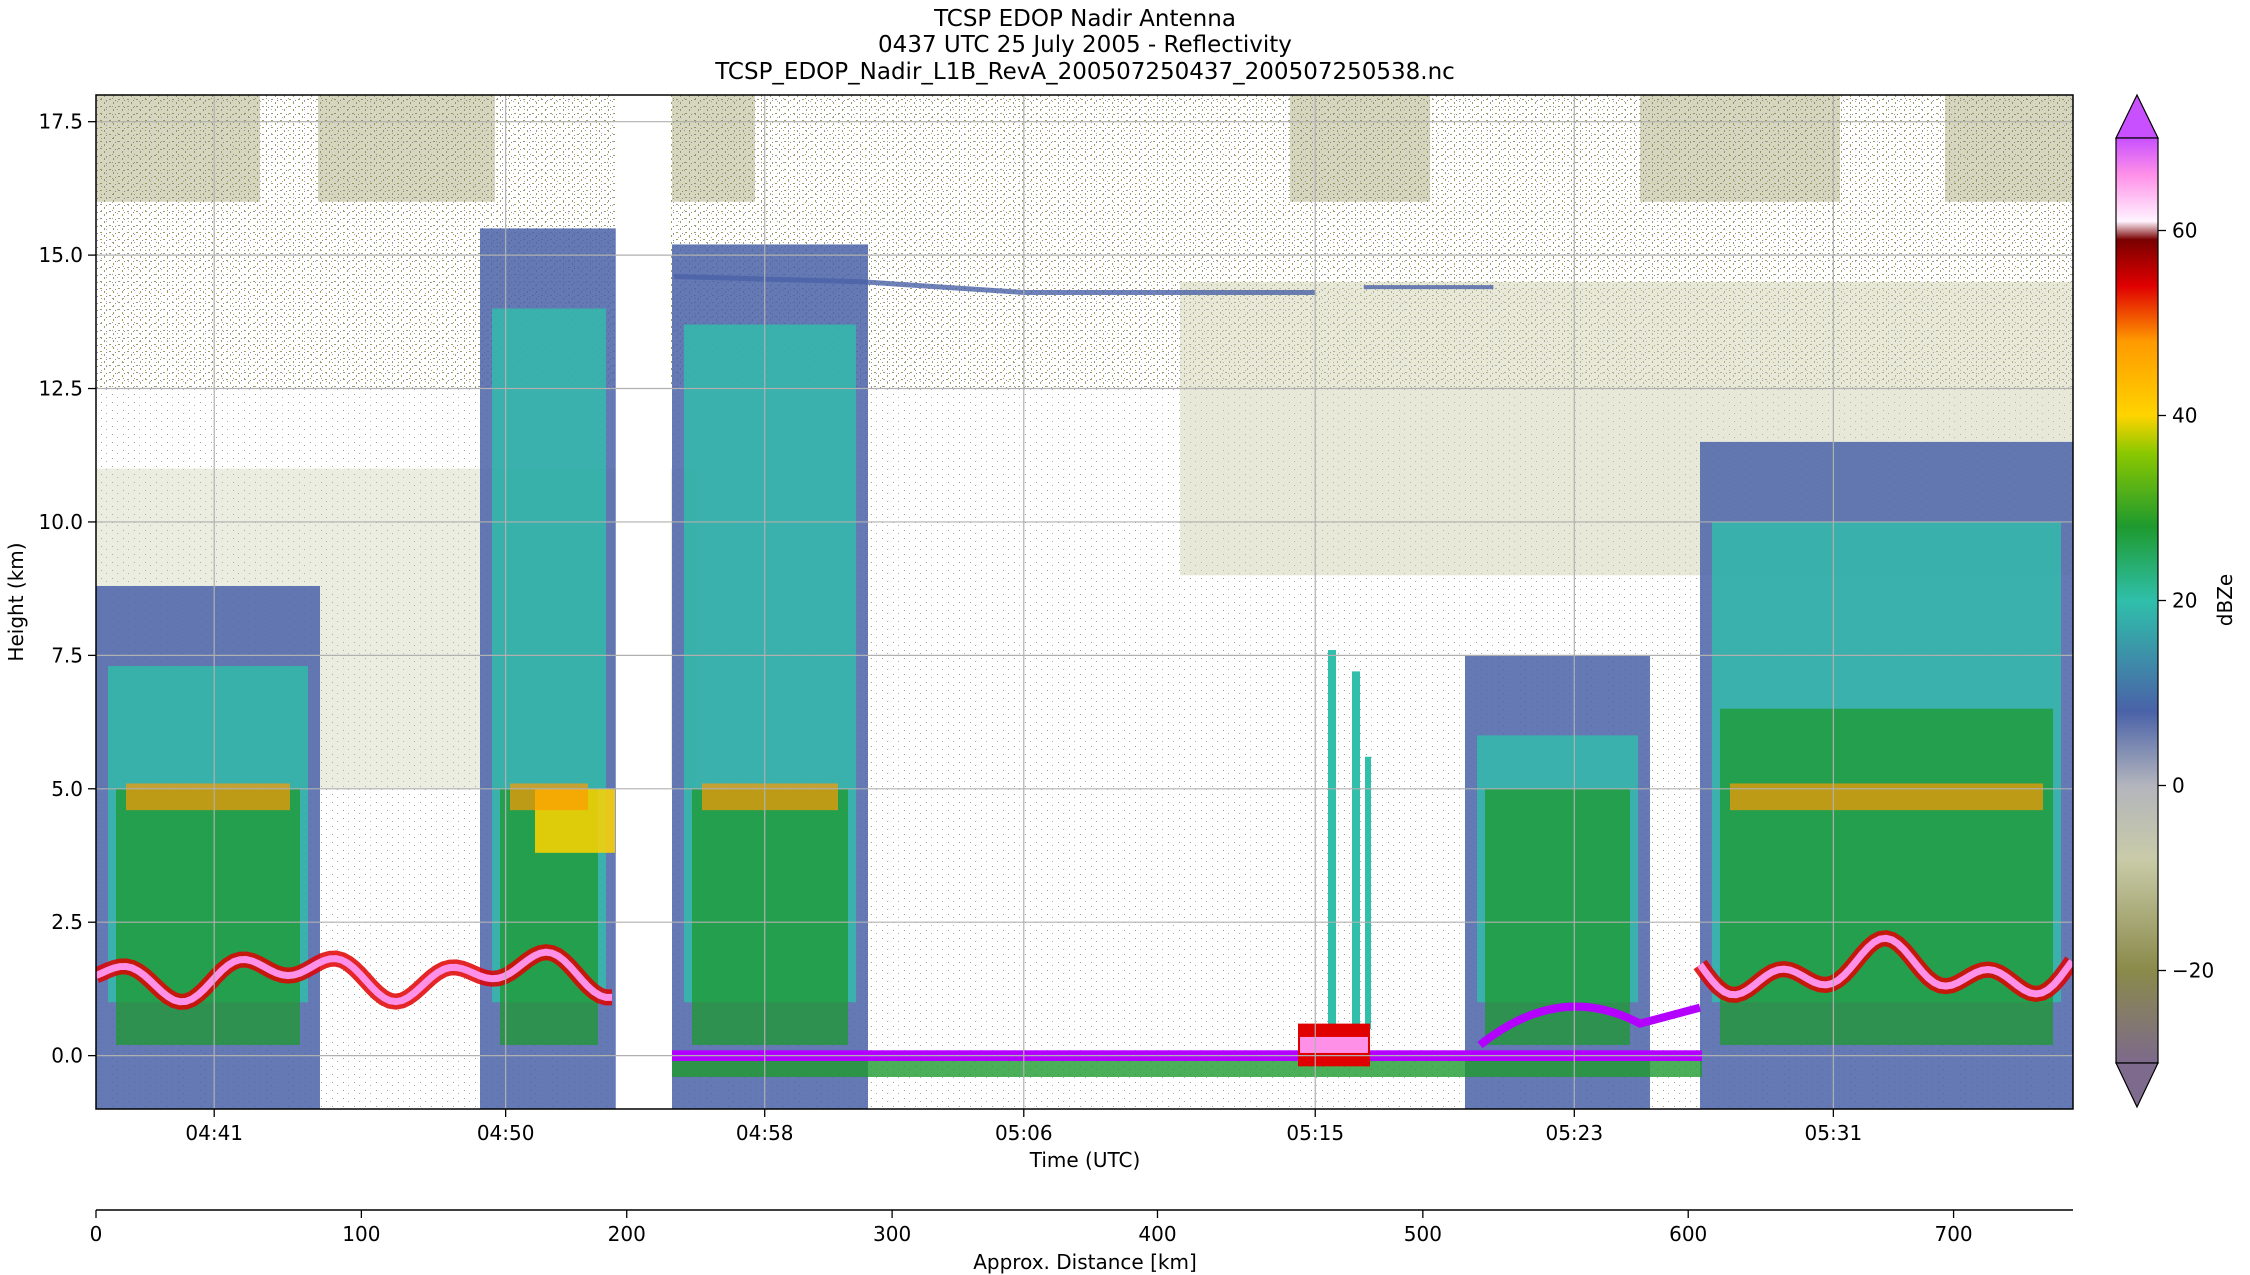  Describe the element at coordinates (60, 389) in the screenshot. I see `y-tick-label: 12.5` at that location.